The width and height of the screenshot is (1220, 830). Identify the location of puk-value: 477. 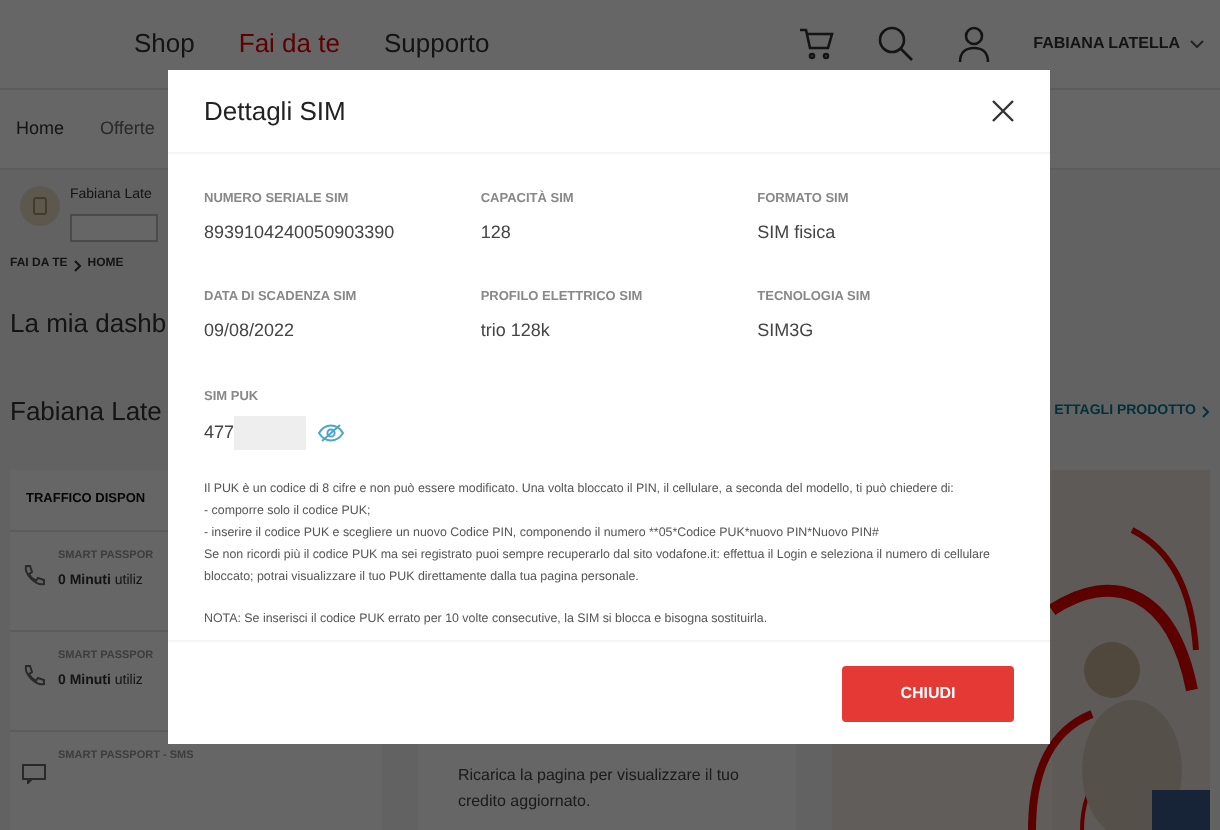
(219, 433).